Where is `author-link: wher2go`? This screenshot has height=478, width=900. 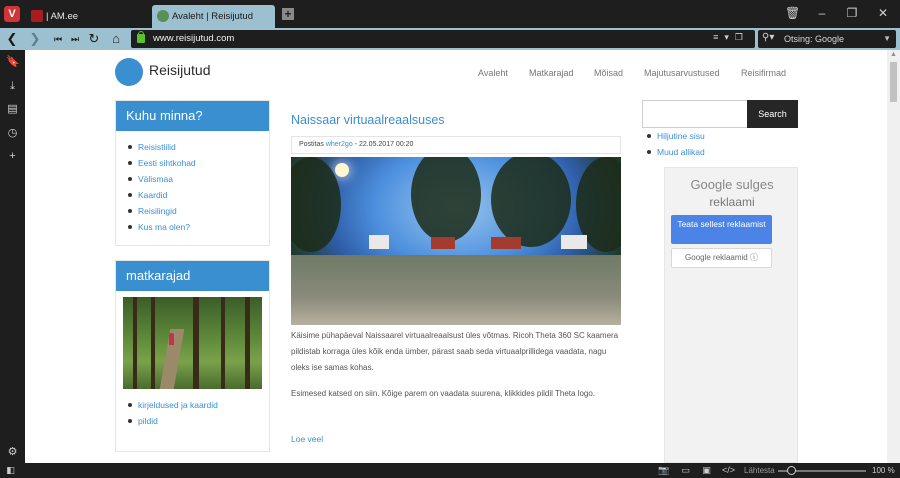
author-link: wher2go is located at coordinates (339, 144).